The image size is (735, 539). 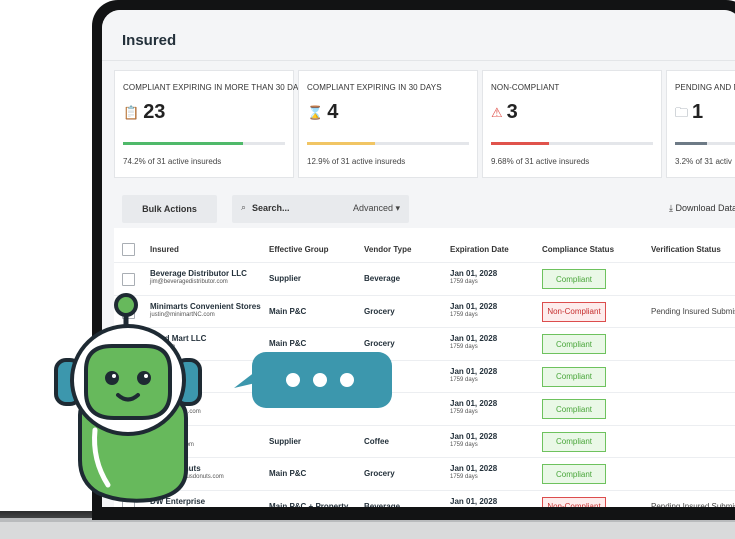 I want to click on bulk-actions-button: Bulk Actions, so click(x=169, y=209).